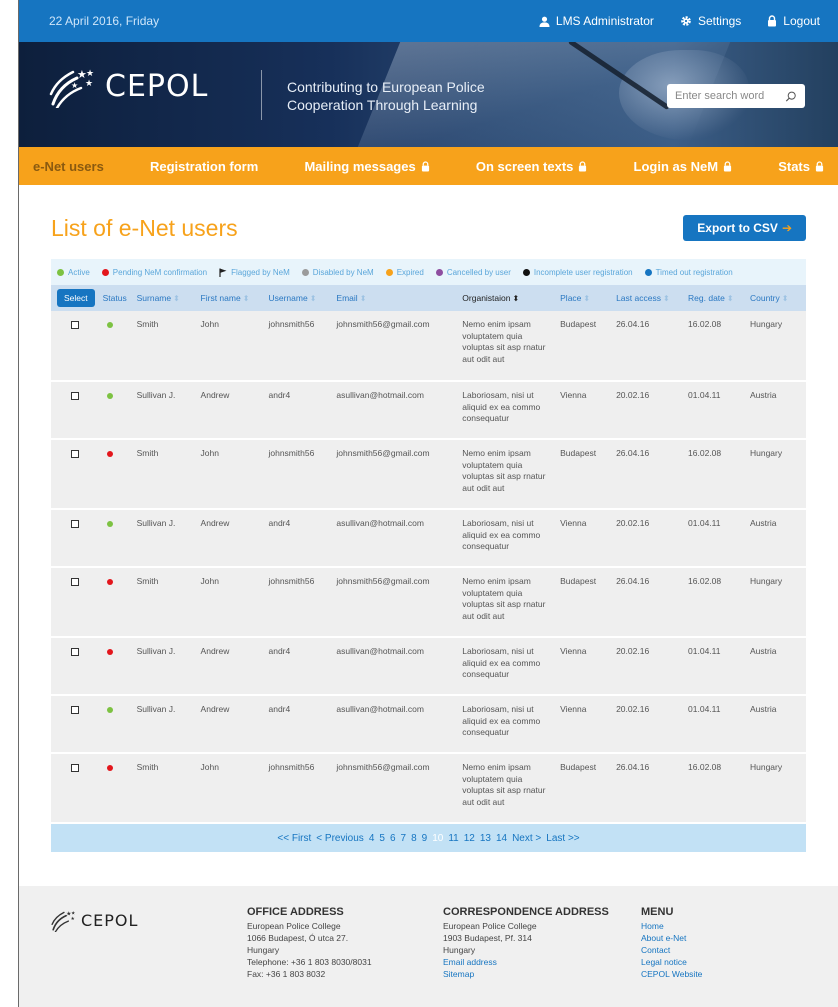 This screenshot has height=1007, width=838. Describe the element at coordinates (763, 709) in the screenshot. I see `cell-country: Austria` at that location.